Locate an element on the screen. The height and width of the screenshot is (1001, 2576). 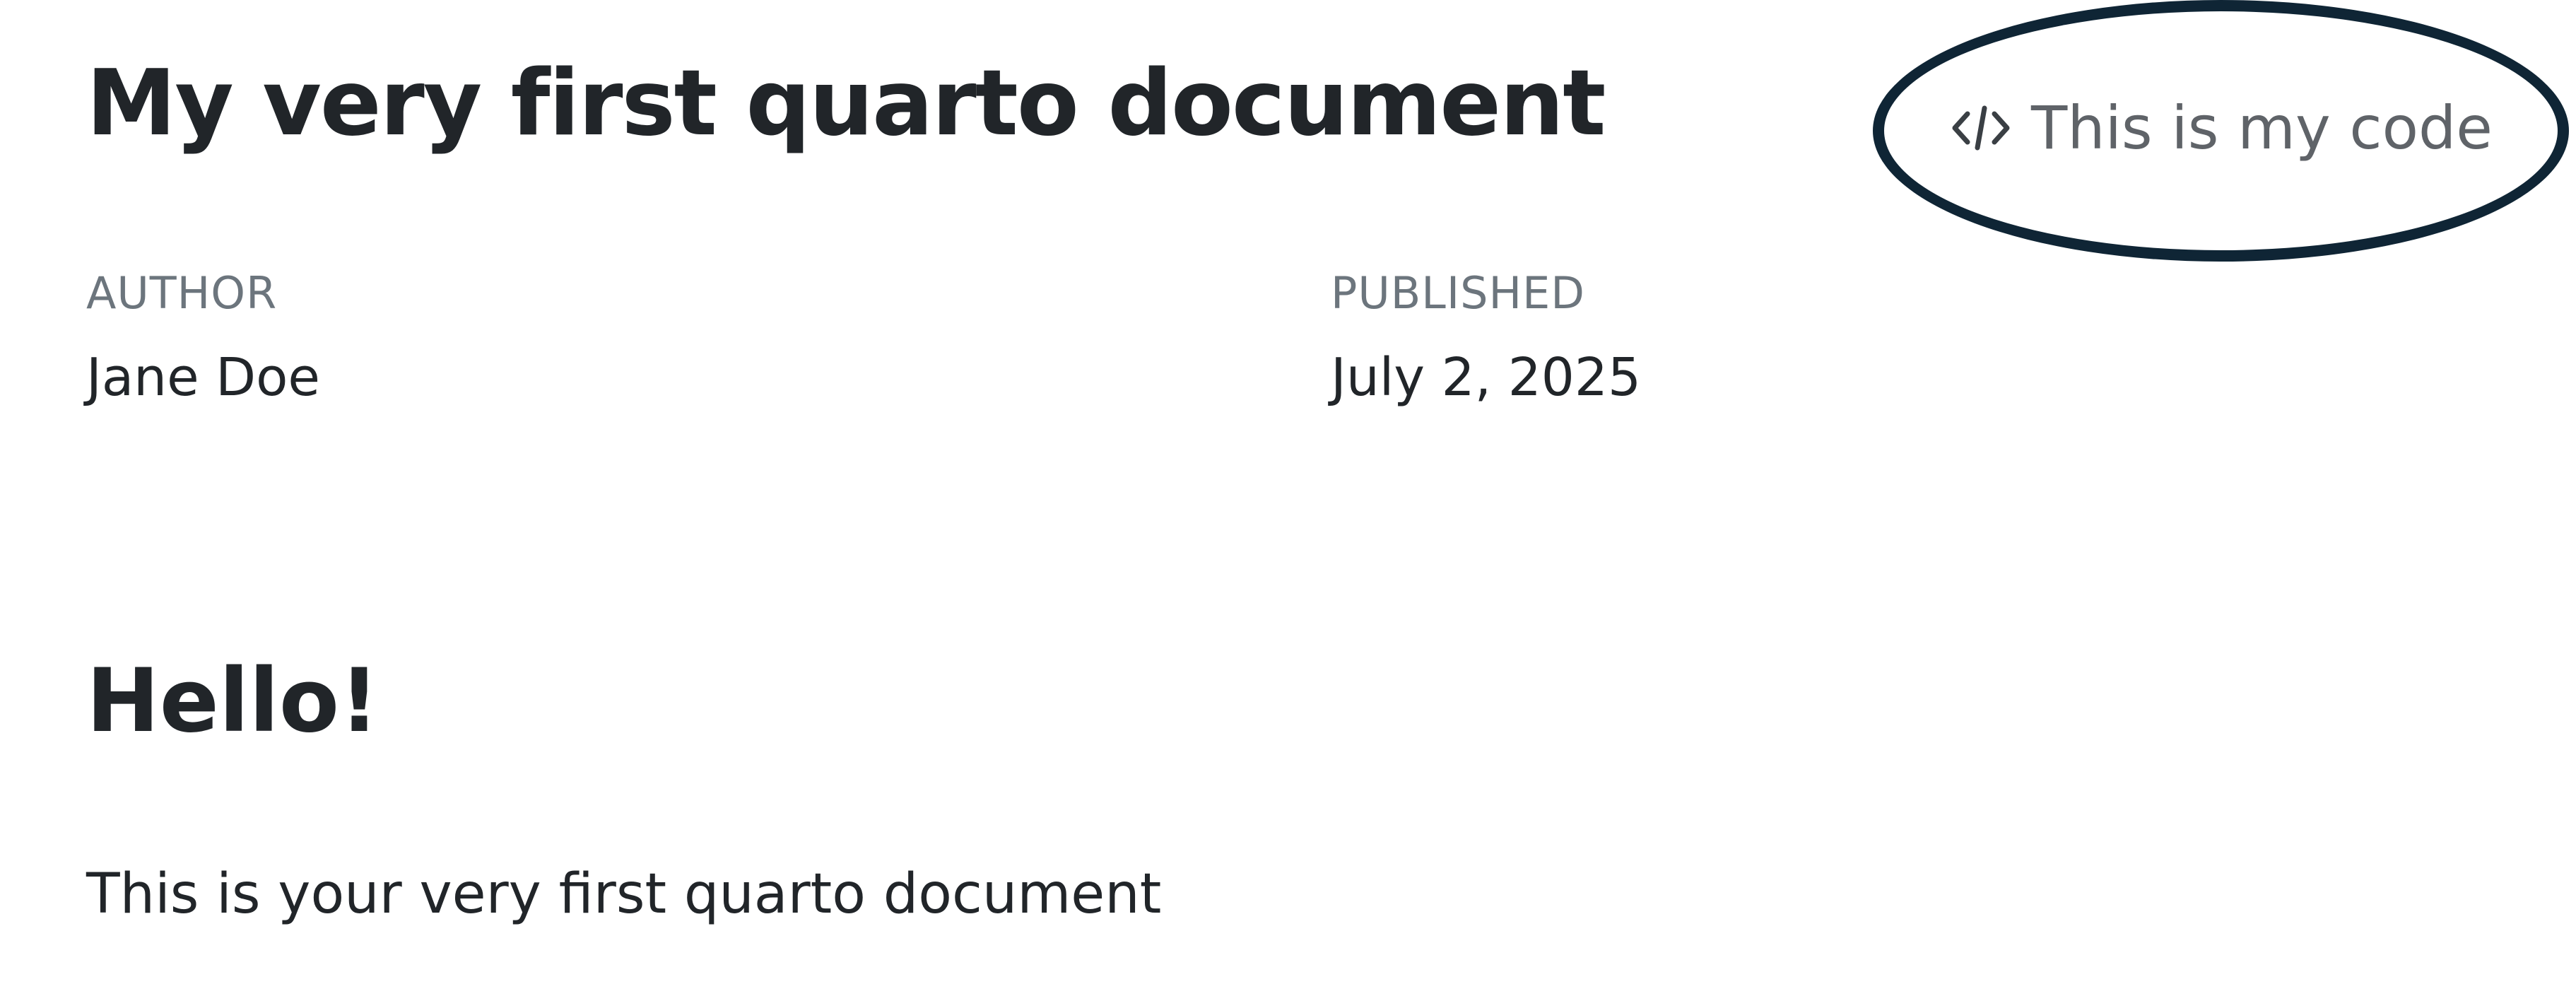
section-heading: Hello! is located at coordinates (233, 701).